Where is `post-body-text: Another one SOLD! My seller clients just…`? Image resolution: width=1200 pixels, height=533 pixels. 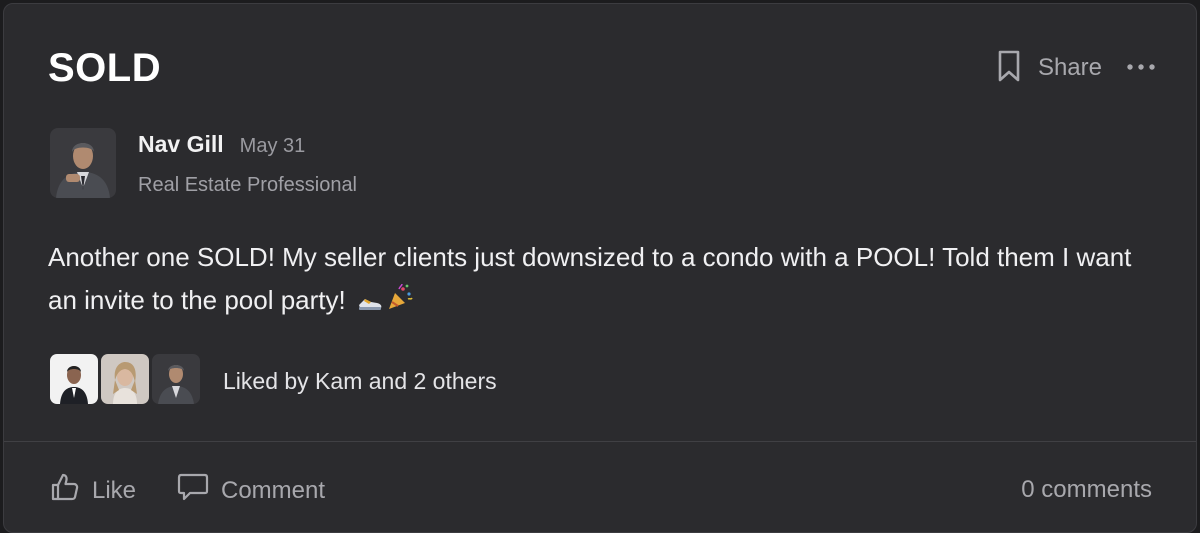 post-body-text: Another one SOLD! My seller clients just… is located at coordinates (590, 278).